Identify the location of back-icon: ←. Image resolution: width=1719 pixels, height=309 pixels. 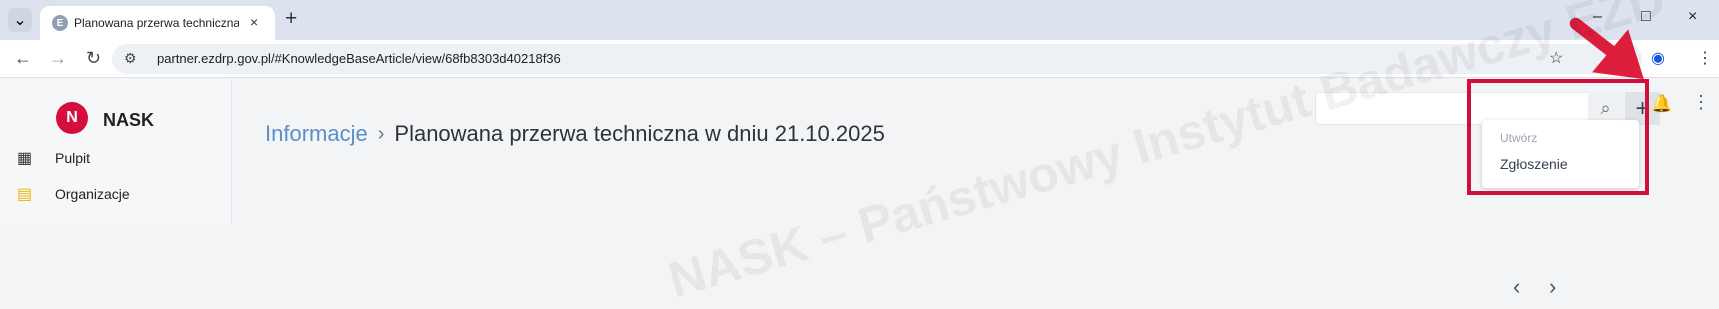
(23, 58).